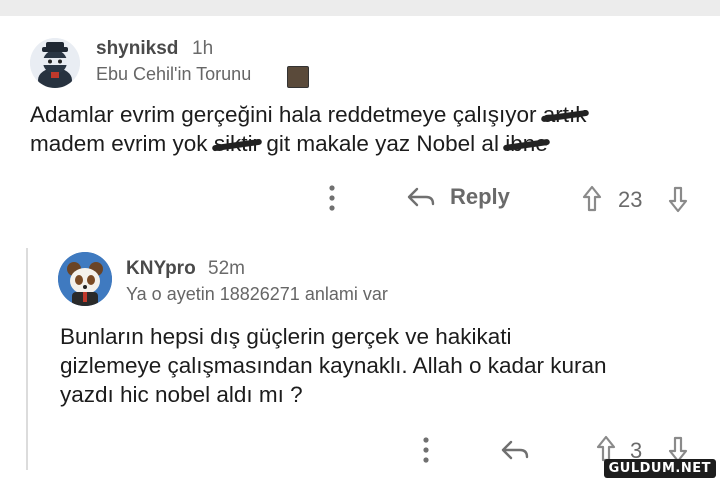 Image resolution: width=720 pixels, height=482 pixels. Describe the element at coordinates (592, 198) in the screenshot. I see `upvote-icon` at that location.